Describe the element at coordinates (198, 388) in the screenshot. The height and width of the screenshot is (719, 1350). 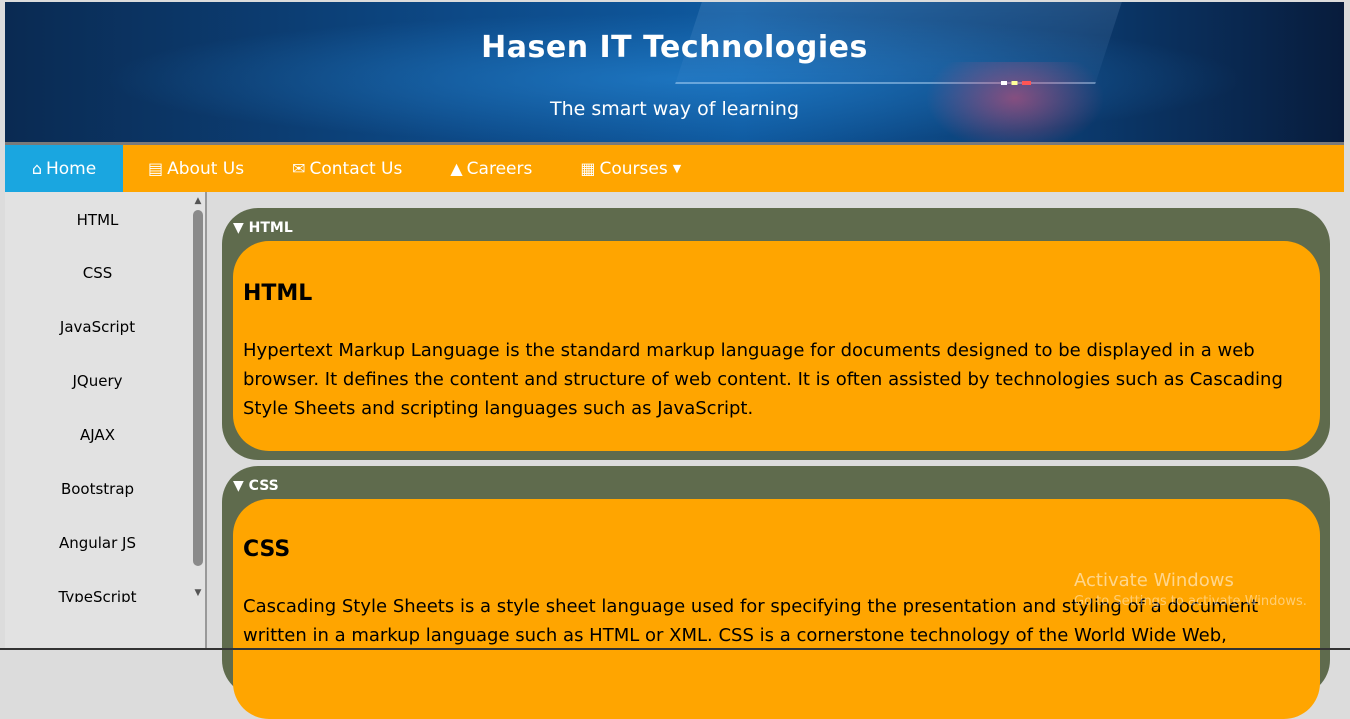
I see `scrollbar-thumb` at that location.